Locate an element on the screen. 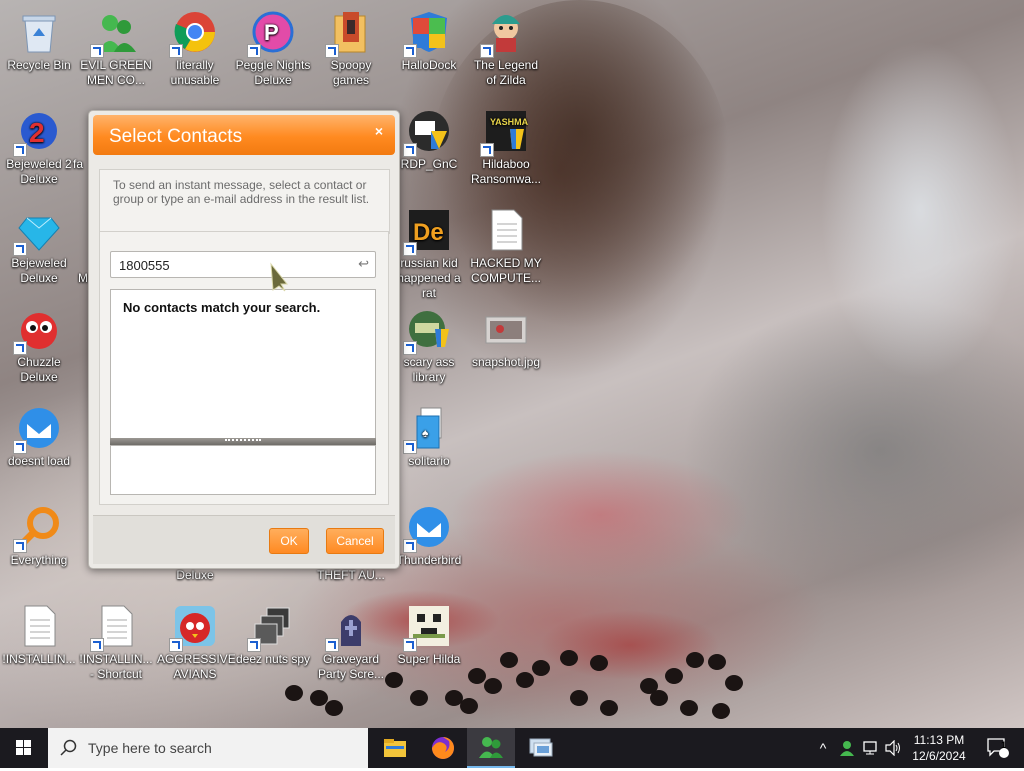  splitter-grip-icon is located at coordinates (243, 441).